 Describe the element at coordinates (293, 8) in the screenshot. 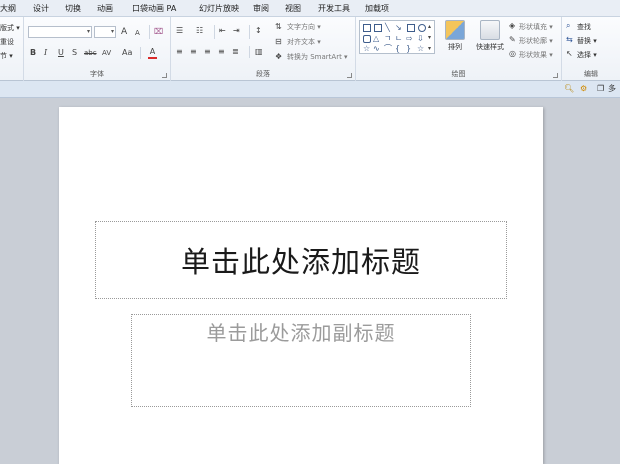

I see `tab-view: 视图` at that location.